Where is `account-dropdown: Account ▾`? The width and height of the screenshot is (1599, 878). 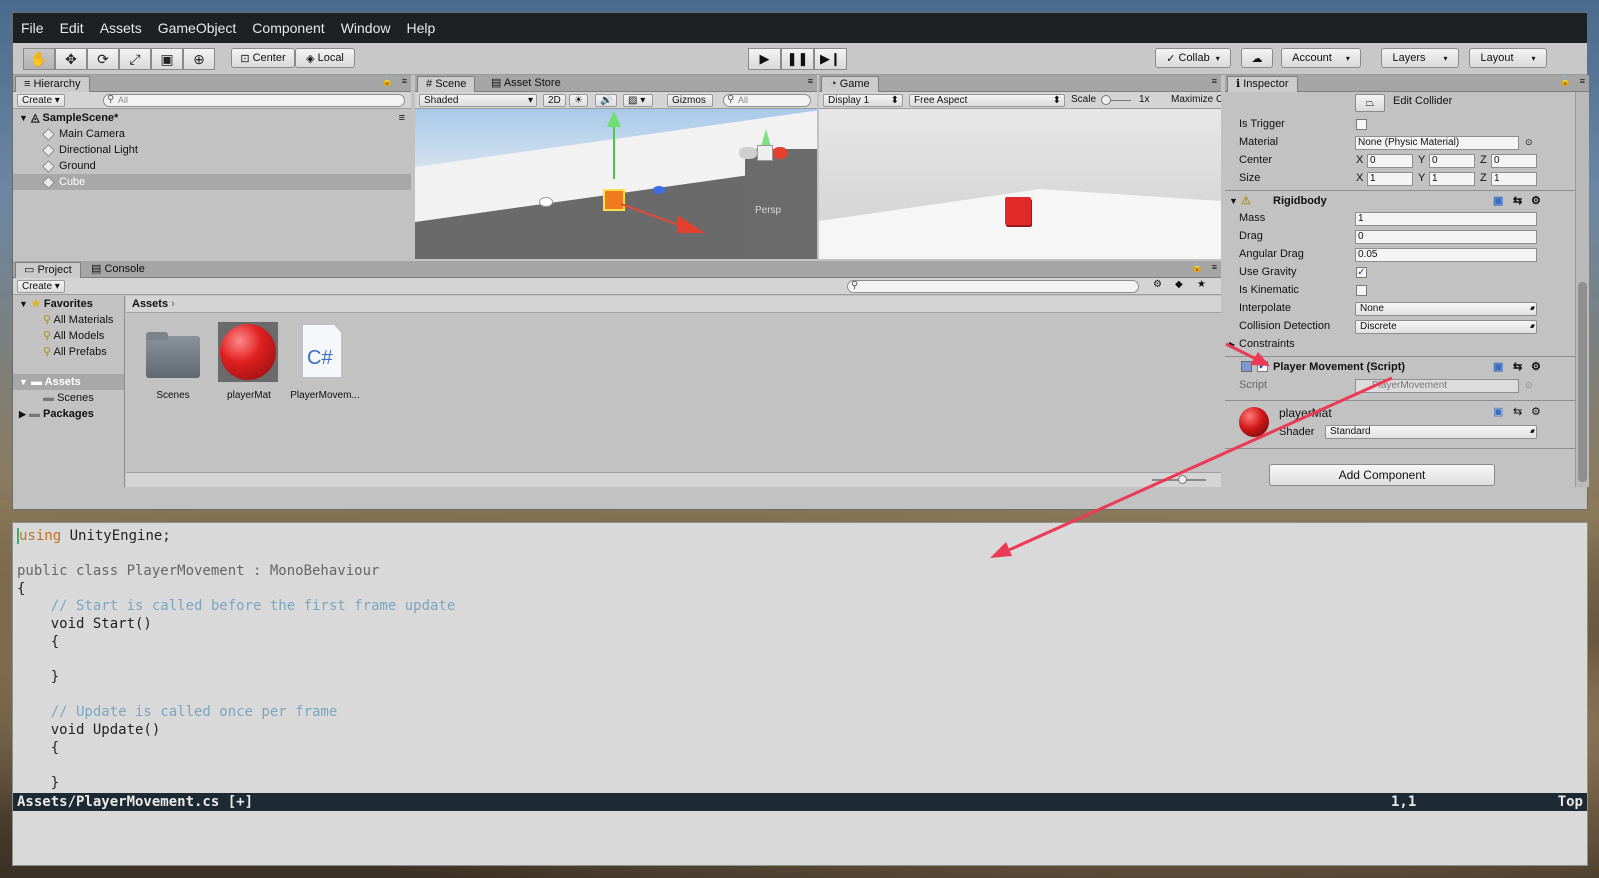 account-dropdown: Account ▾ is located at coordinates (1321, 58).